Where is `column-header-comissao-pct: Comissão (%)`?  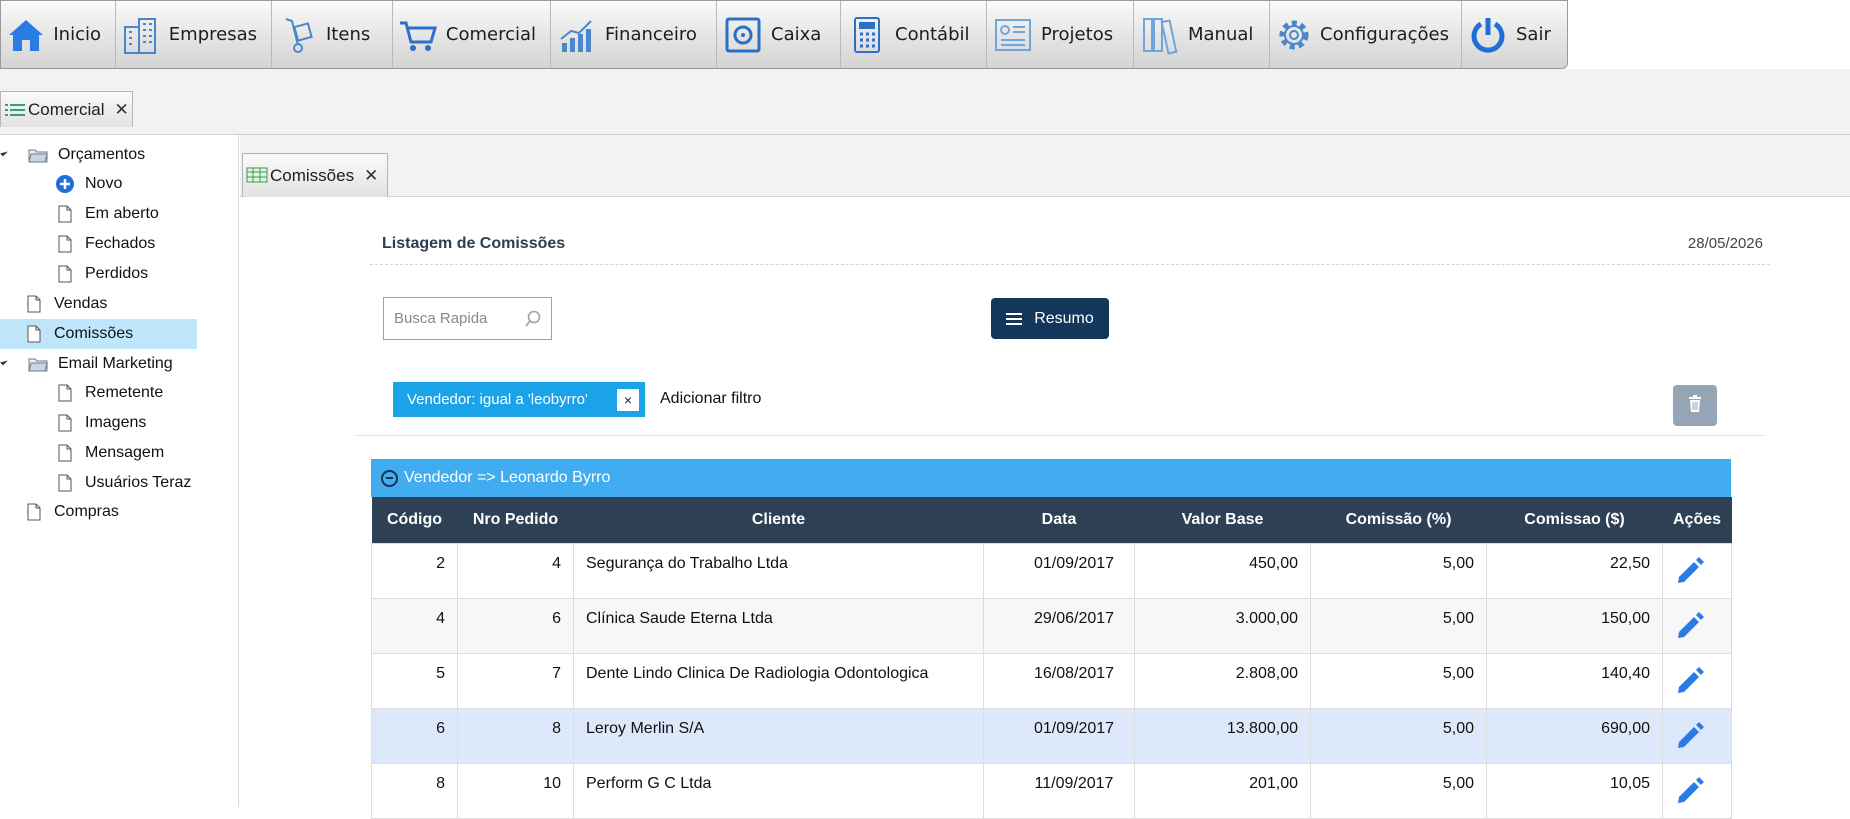 column-header-comissao-pct: Comissão (%) is located at coordinates (1398, 520).